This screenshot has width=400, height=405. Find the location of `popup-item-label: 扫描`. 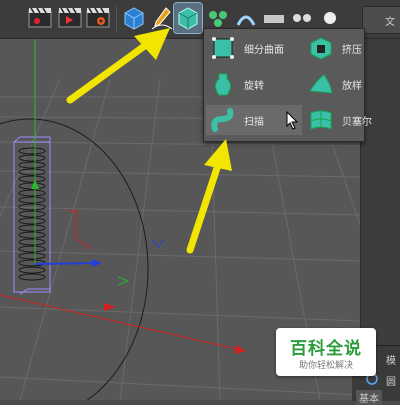

popup-item-label: 扫描 is located at coordinates (254, 122).